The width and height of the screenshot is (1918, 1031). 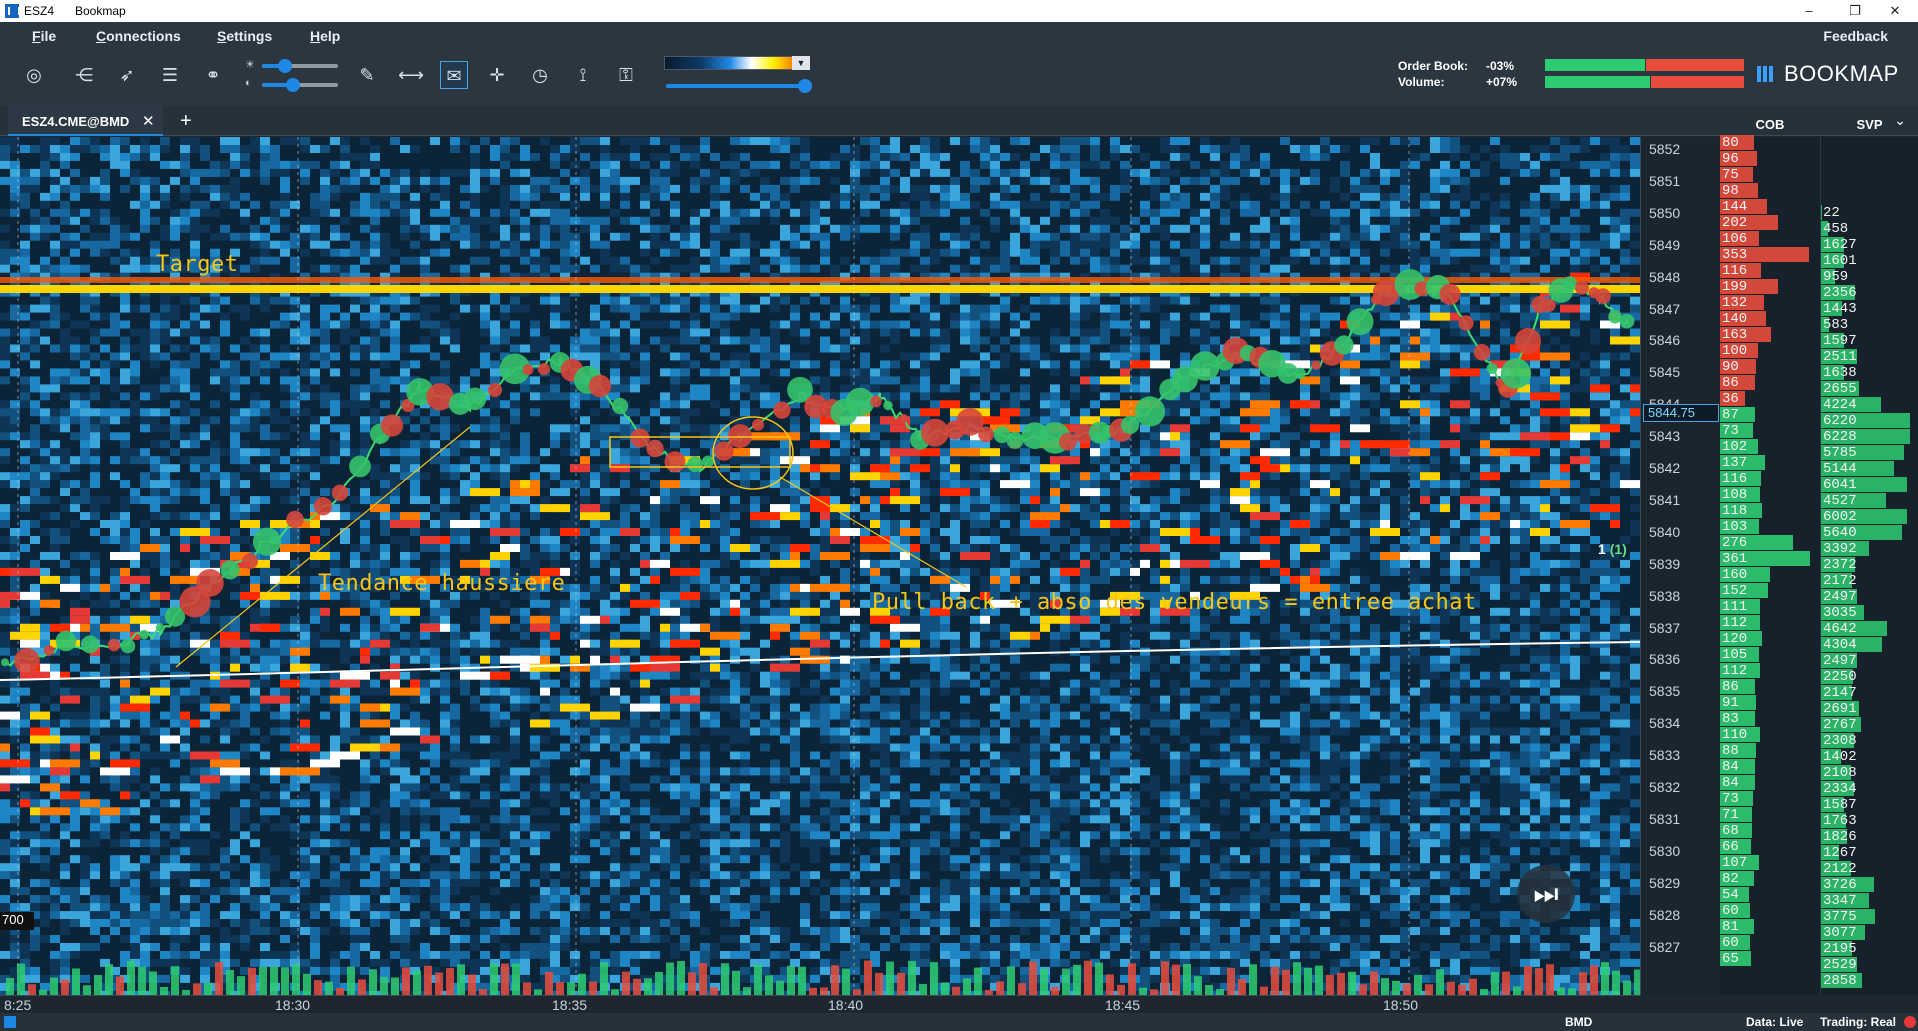 What do you see at coordinates (454, 75) in the screenshot?
I see `chat-icon: ✉` at bounding box center [454, 75].